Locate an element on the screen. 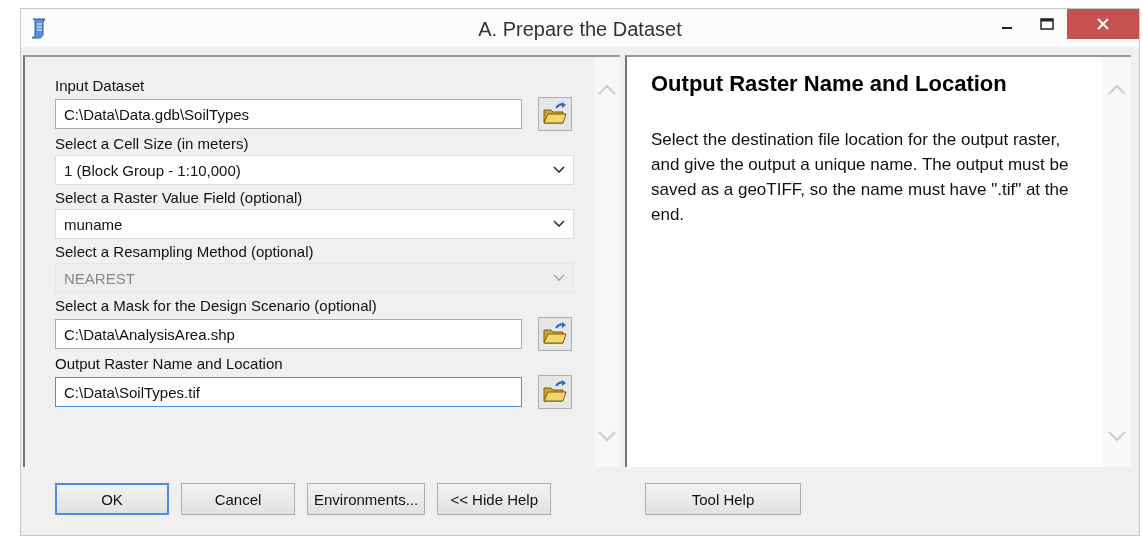 Image resolution: width=1143 pixels, height=543 pixels. window-title: A. Prepare the Dataset is located at coordinates (580, 29).